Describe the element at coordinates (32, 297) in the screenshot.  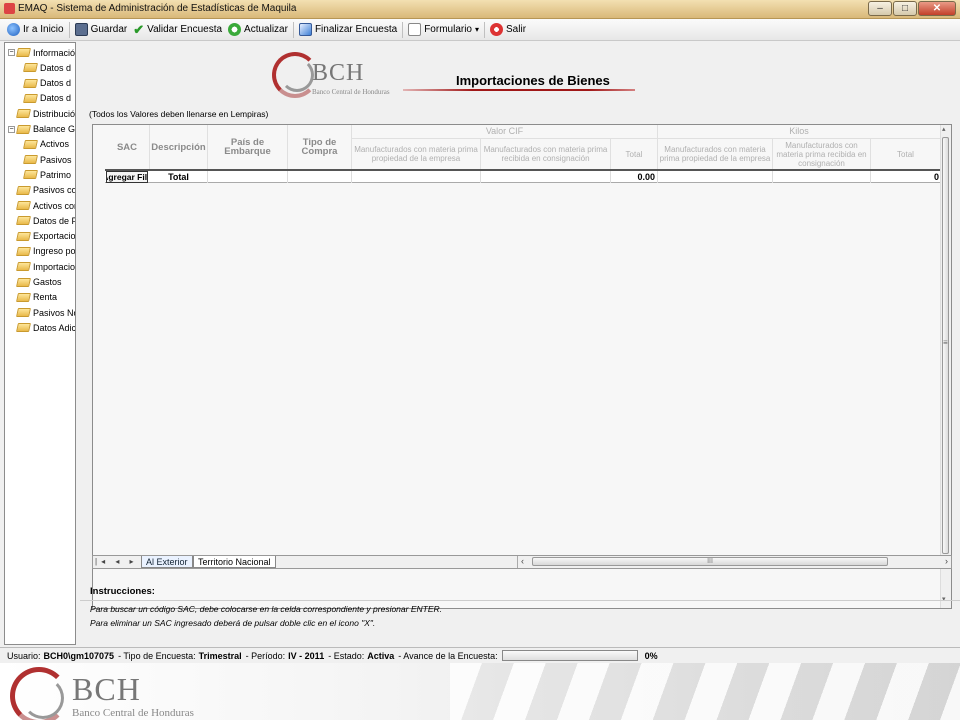
I see `tree-item: Renta` at that location.